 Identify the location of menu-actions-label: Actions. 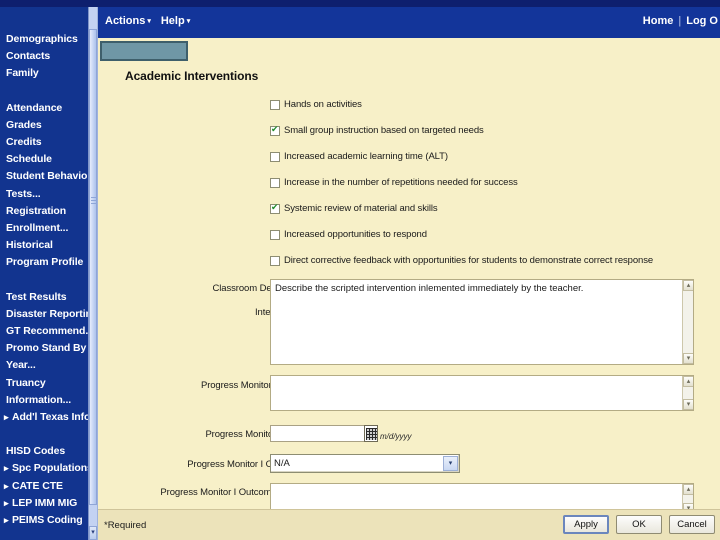
(125, 21).